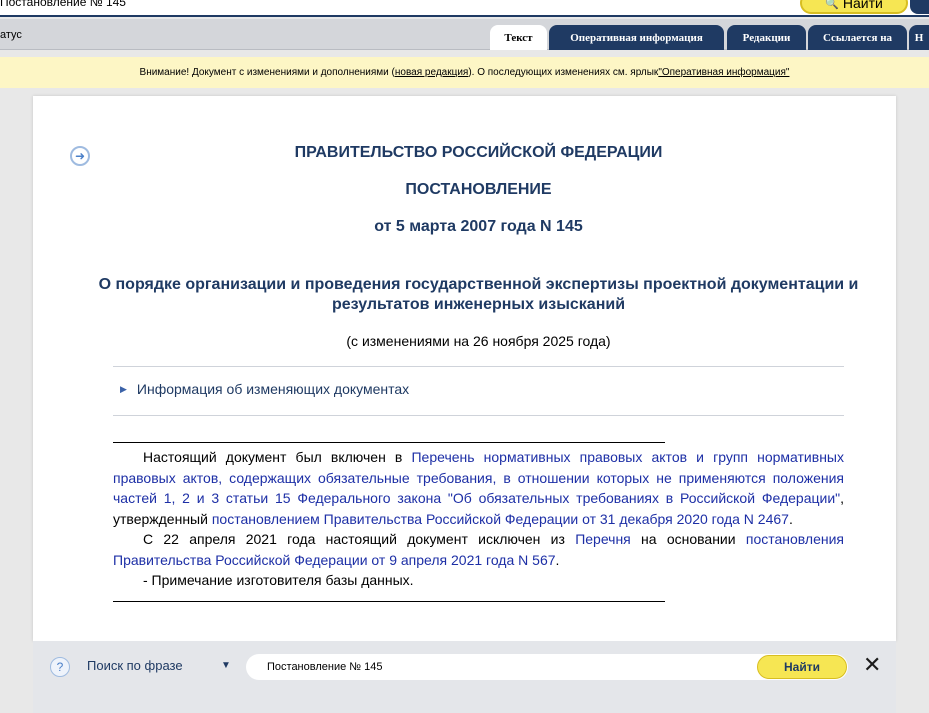 The width and height of the screenshot is (929, 713). What do you see at coordinates (478, 189) in the screenshot?
I see `decree-heading: ПОСТАНОВЛЕНИЕ` at bounding box center [478, 189].